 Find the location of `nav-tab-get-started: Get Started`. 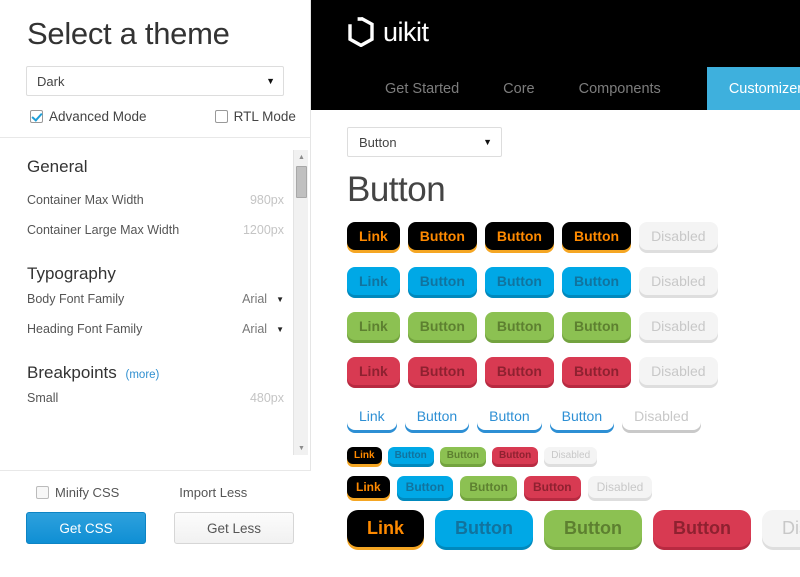

nav-tab-get-started: Get Started is located at coordinates (422, 88).